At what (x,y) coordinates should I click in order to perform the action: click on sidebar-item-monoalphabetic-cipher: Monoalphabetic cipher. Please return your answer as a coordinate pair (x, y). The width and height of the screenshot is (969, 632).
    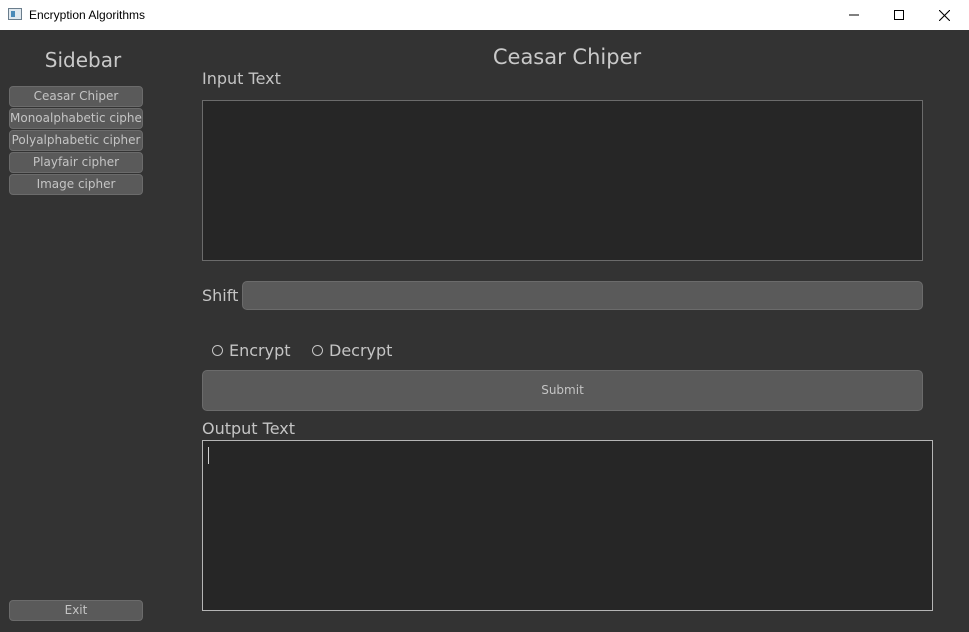
    Looking at the image, I should click on (76, 118).